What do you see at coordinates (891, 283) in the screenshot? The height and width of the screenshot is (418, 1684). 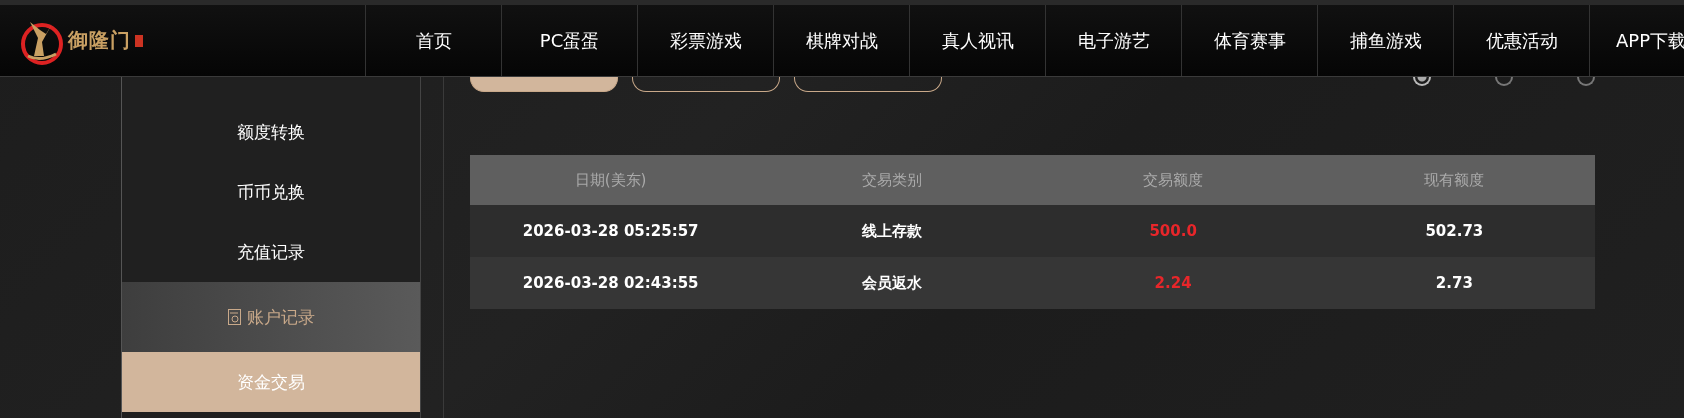 I see `table-cell-text: 会员返水` at bounding box center [891, 283].